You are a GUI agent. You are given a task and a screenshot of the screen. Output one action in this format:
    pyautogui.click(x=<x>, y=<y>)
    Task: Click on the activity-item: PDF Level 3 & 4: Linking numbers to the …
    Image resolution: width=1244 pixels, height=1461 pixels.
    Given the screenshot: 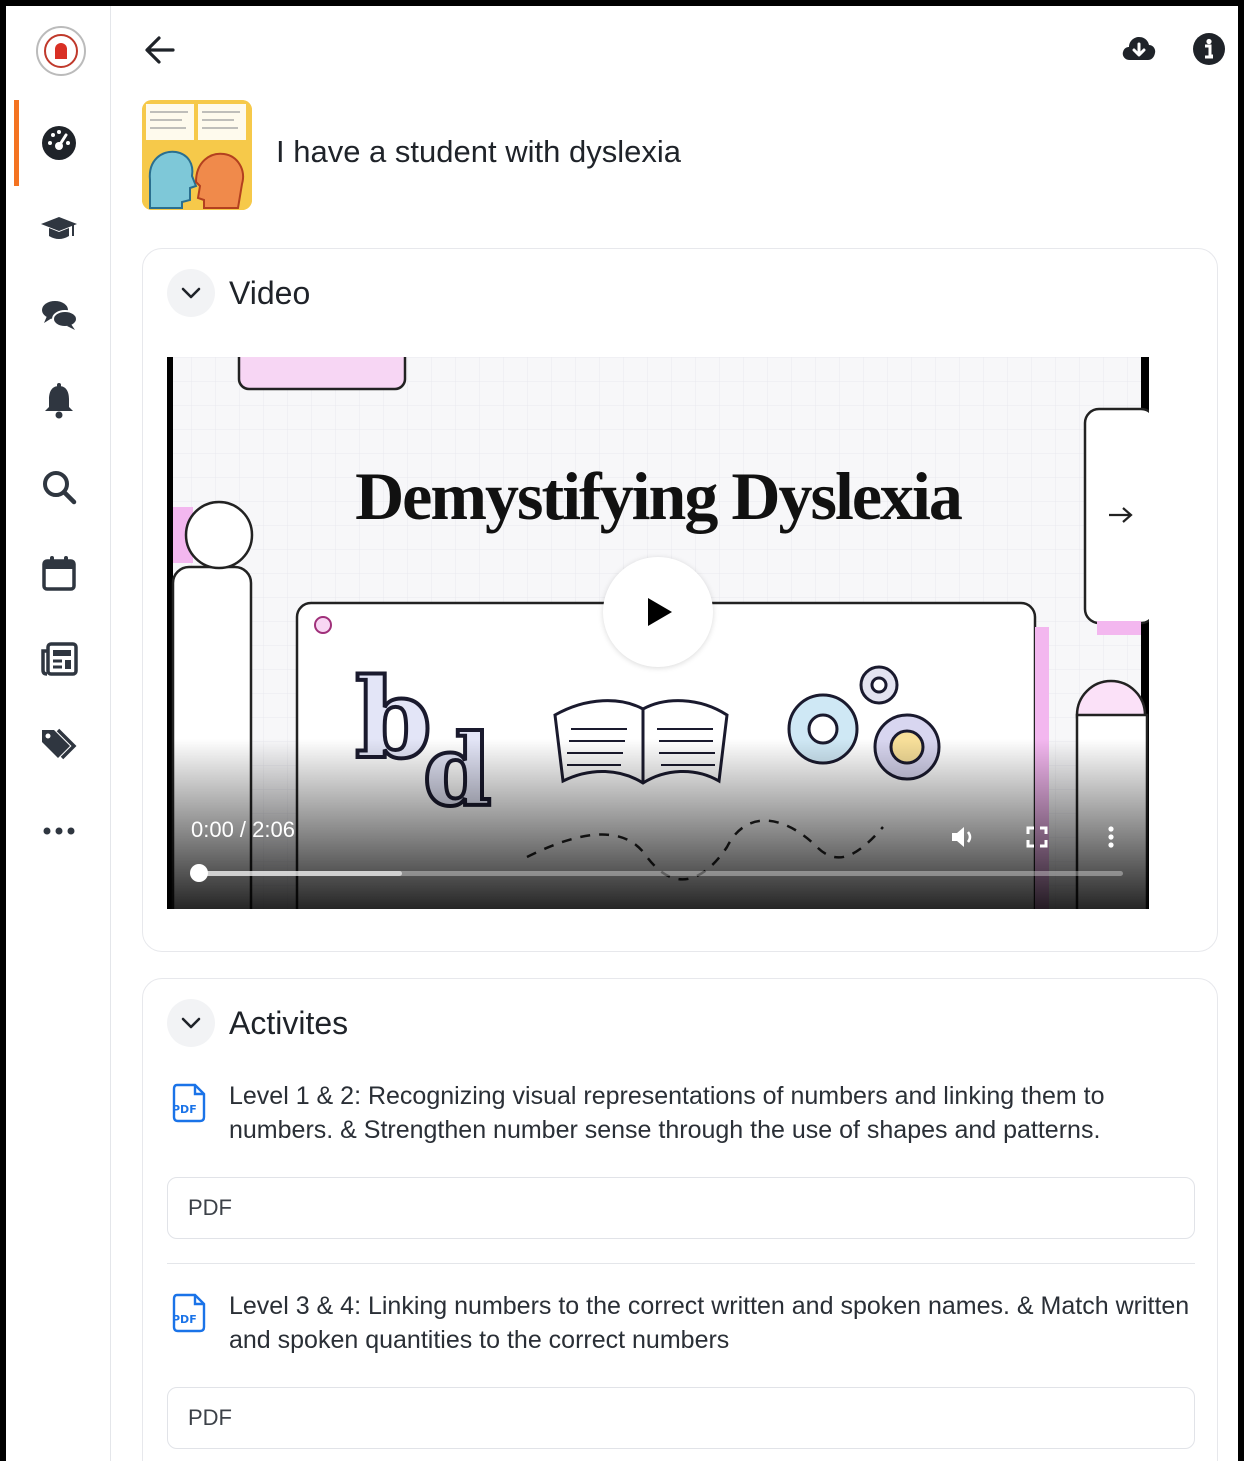 What is the action you would take?
    pyautogui.click(x=681, y=1369)
    